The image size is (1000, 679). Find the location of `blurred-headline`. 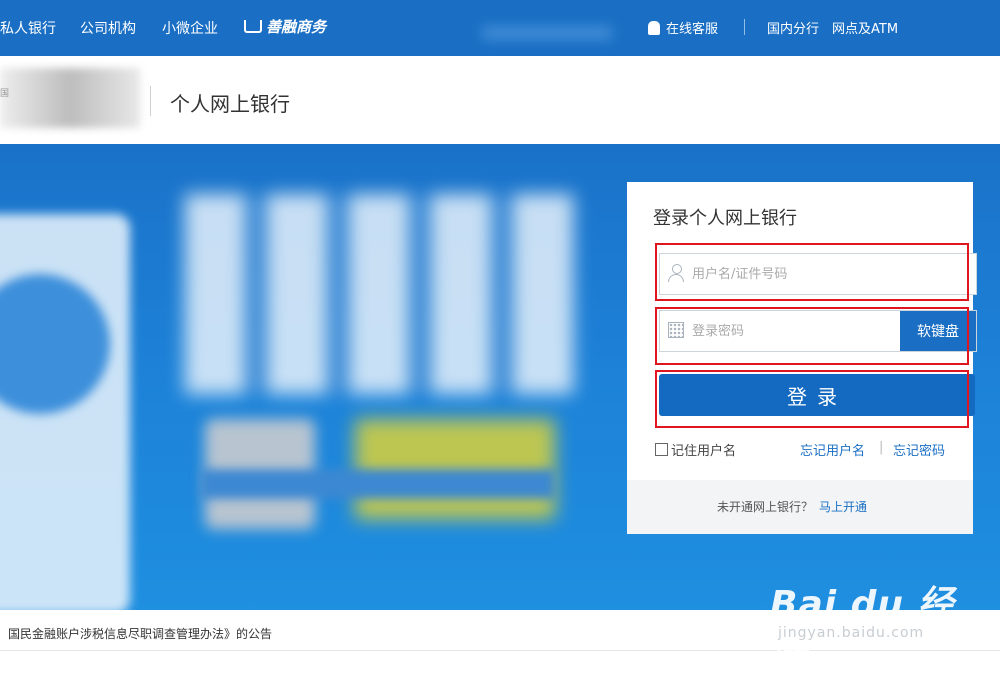

blurred-headline is located at coordinates (380, 294).